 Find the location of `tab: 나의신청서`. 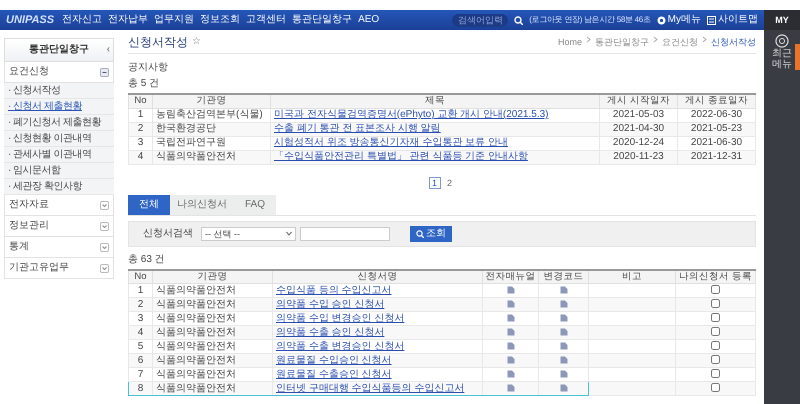

tab: 나의신청서 is located at coordinates (202, 204).